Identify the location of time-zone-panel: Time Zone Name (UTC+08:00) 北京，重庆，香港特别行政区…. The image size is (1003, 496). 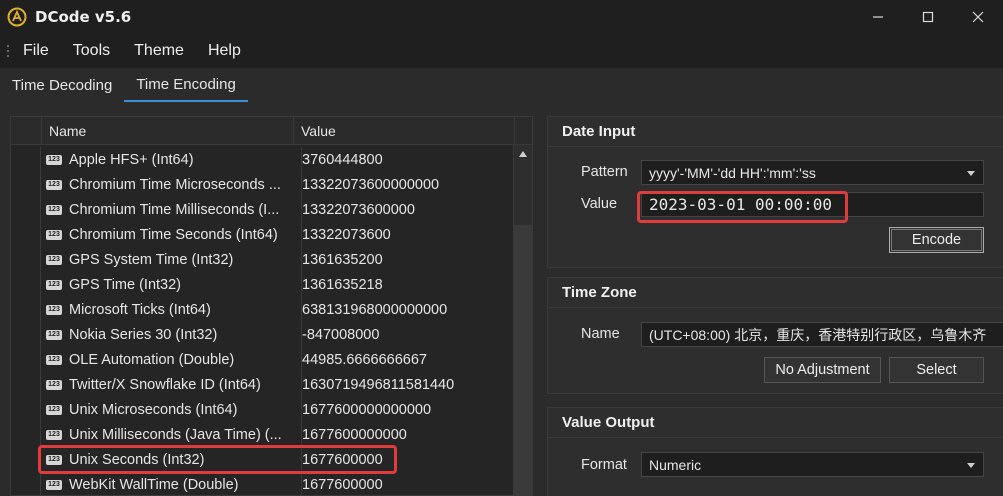
(775, 335).